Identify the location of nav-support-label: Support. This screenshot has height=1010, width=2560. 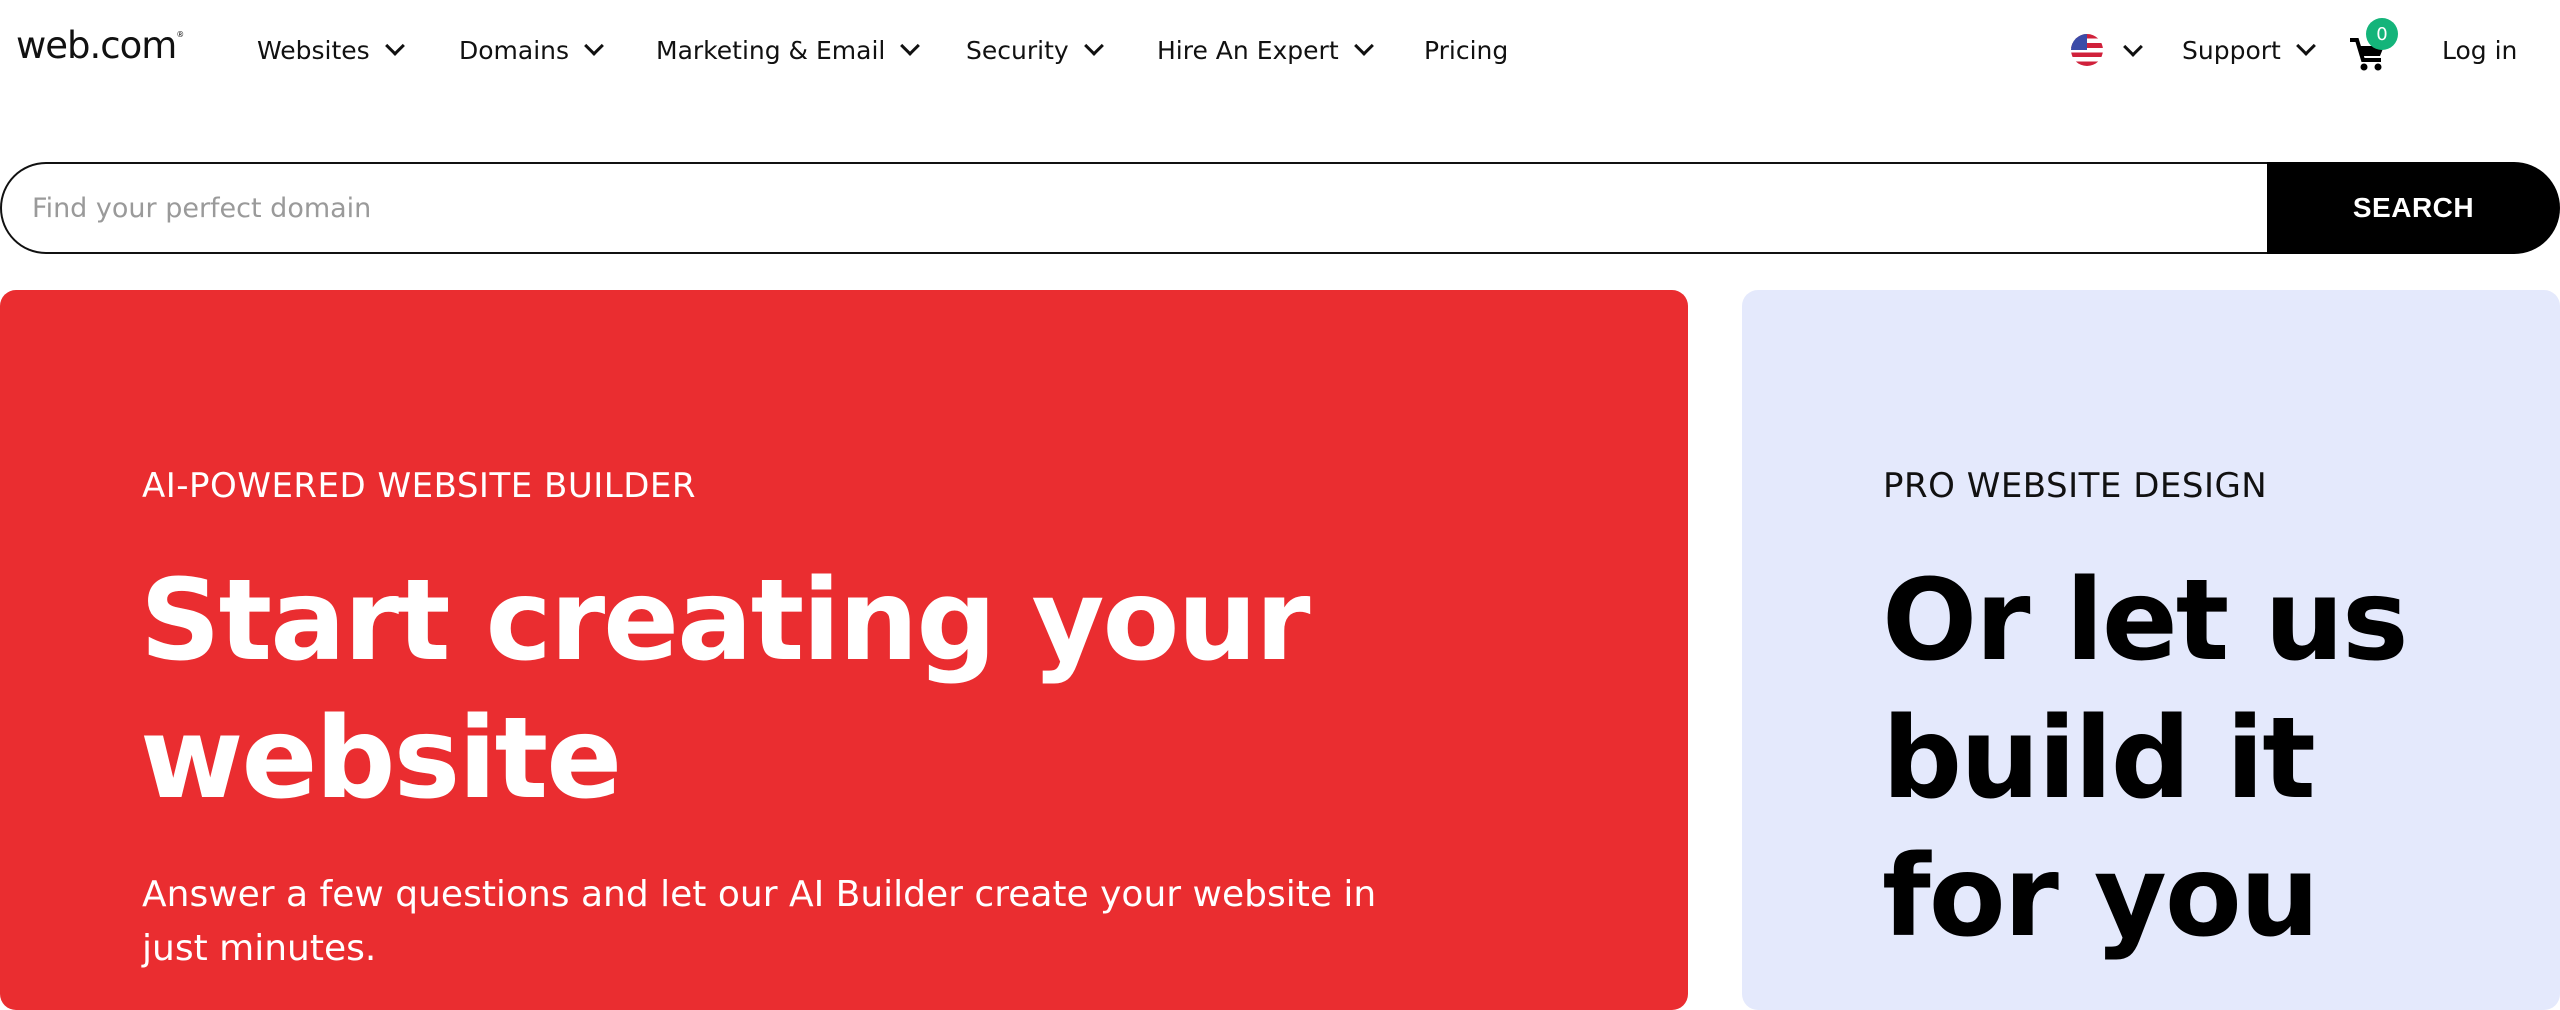
(2231, 50).